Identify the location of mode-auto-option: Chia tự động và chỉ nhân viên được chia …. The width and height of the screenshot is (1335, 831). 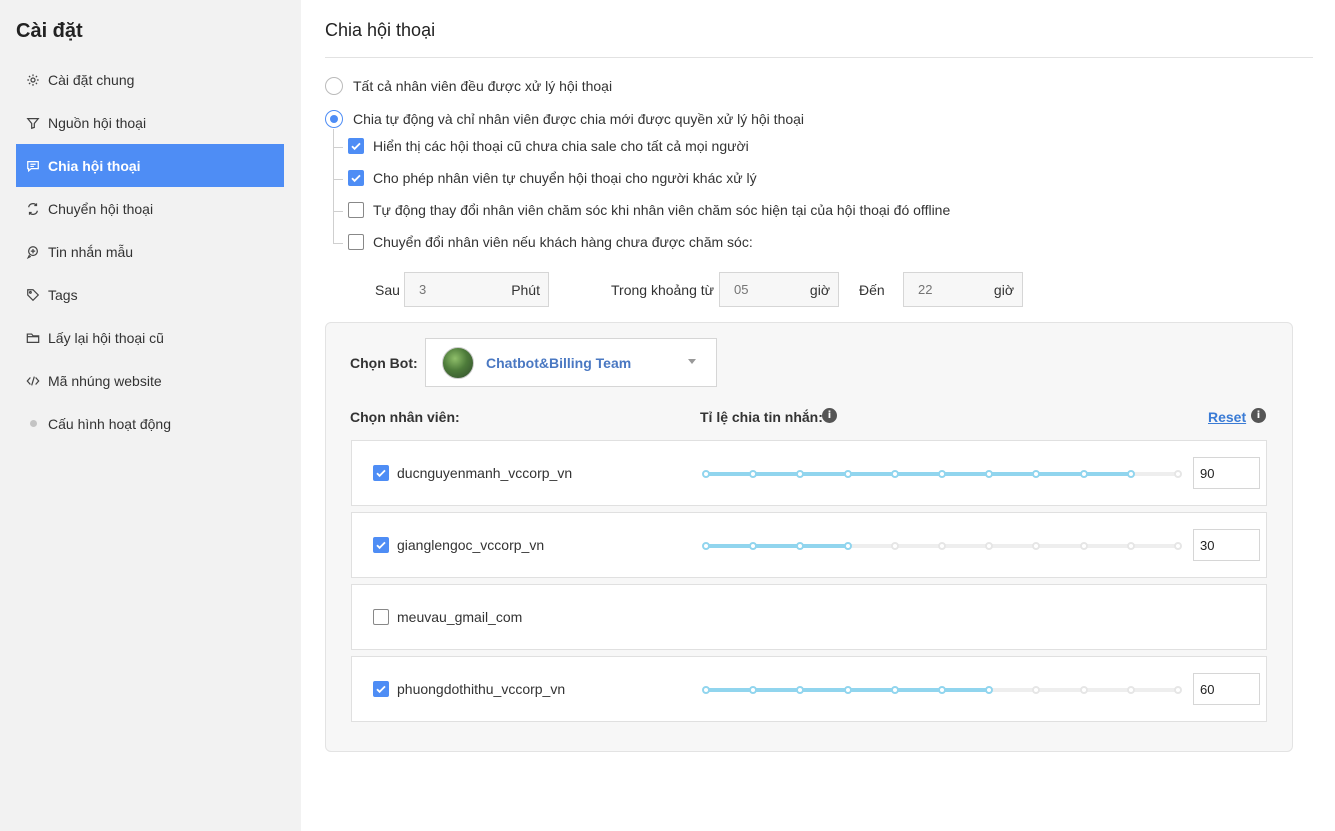
(564, 119).